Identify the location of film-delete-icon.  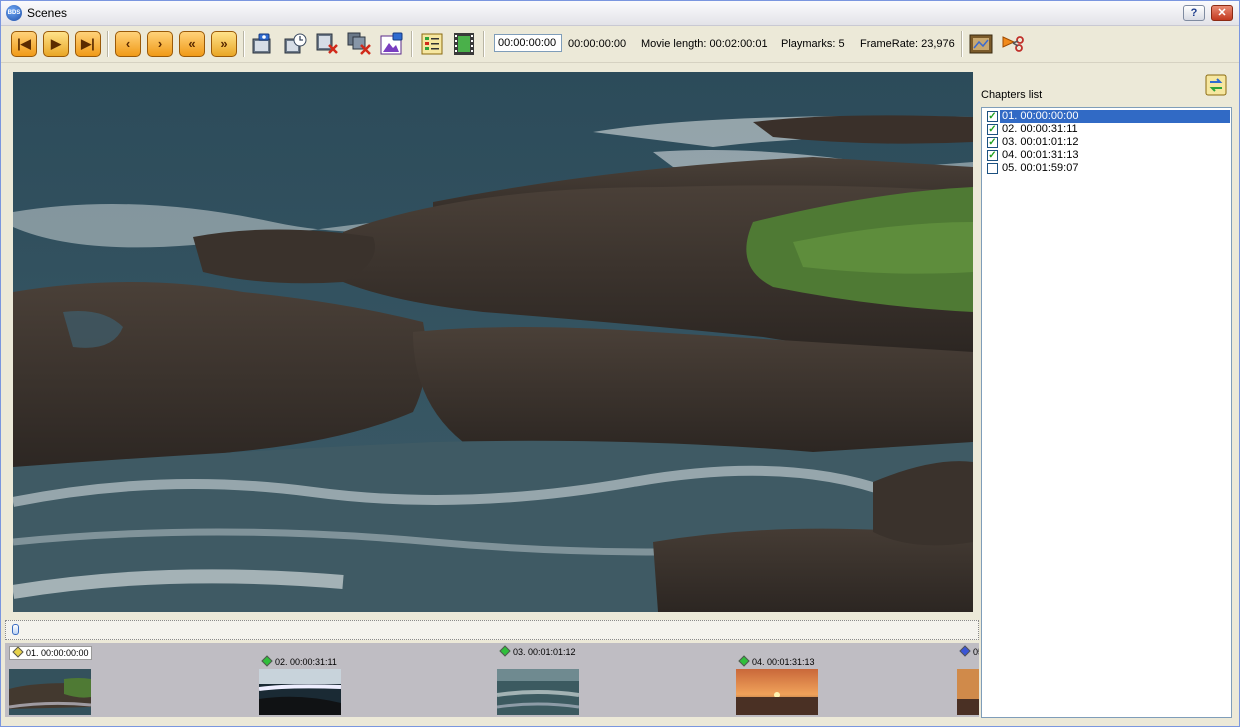
(327, 43).